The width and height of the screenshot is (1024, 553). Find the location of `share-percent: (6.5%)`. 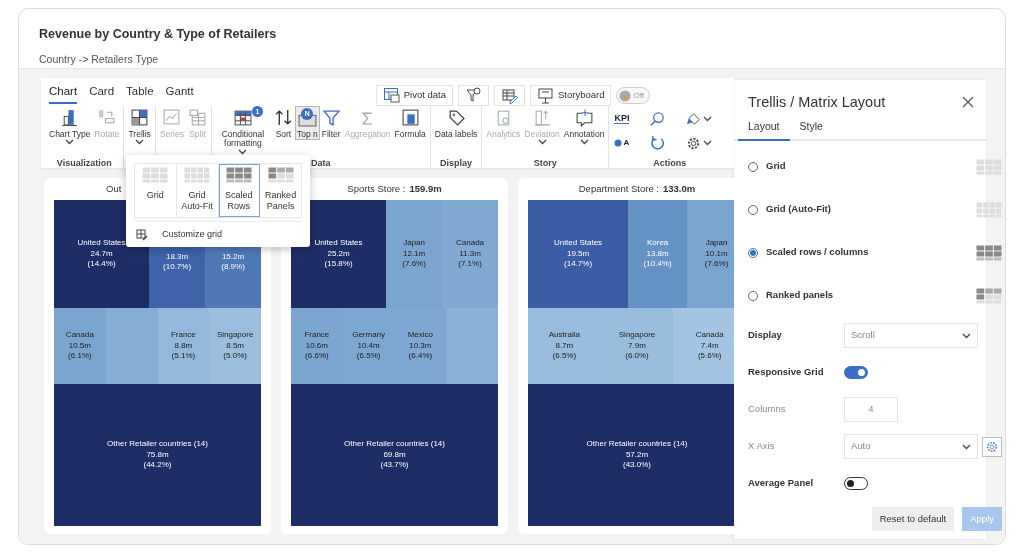

share-percent: (6.5%) is located at coordinates (368, 356).